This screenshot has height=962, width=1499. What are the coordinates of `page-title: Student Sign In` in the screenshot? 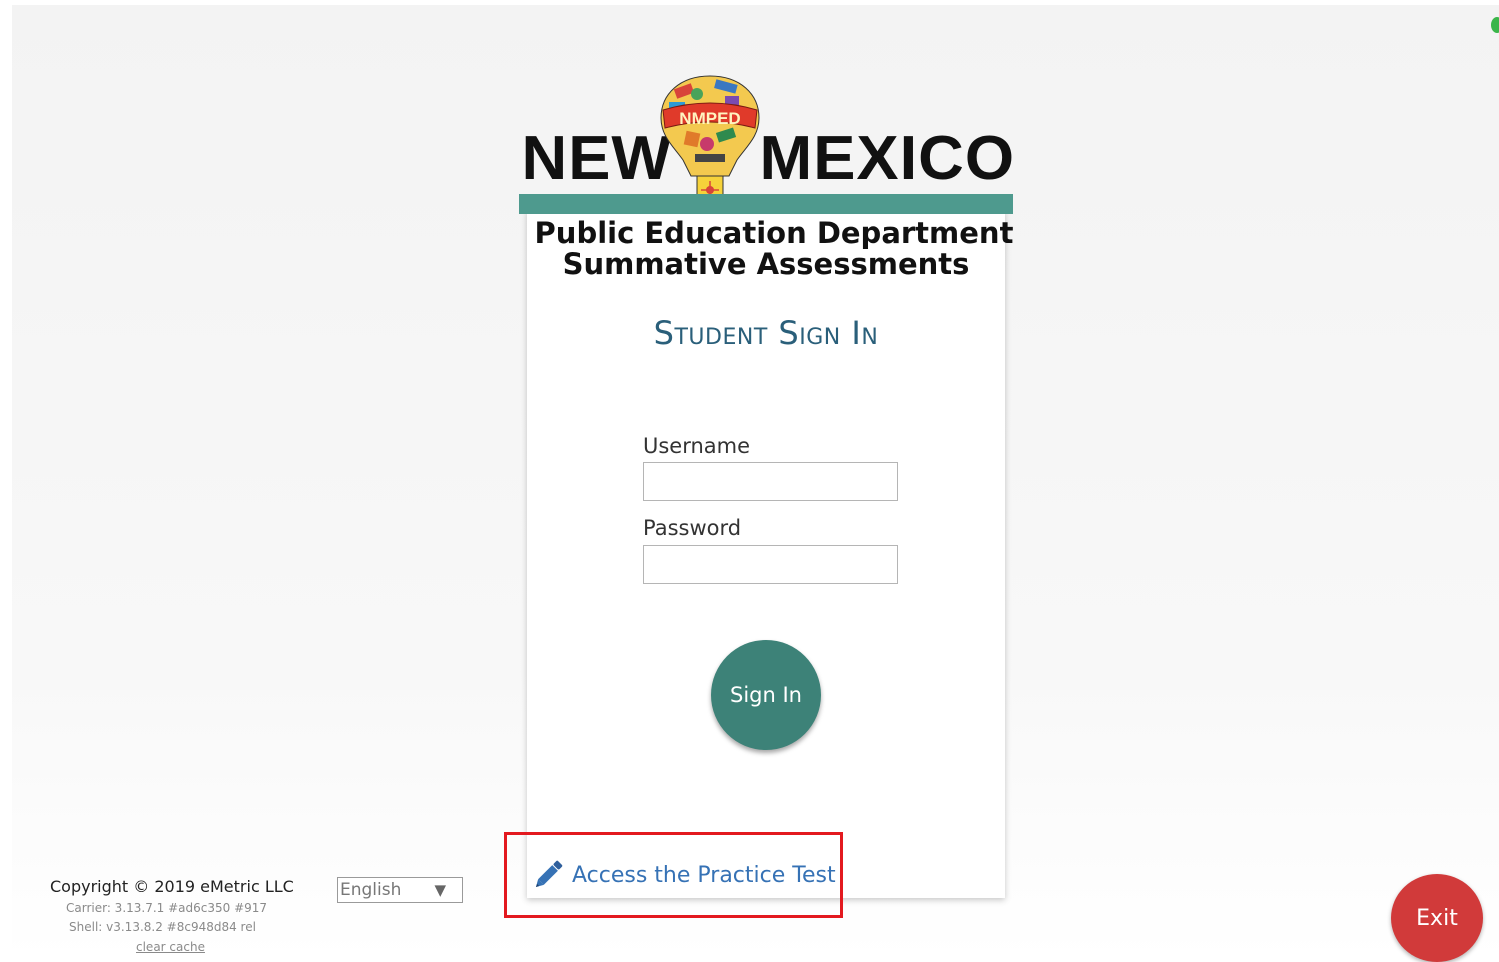 It's located at (766, 333).